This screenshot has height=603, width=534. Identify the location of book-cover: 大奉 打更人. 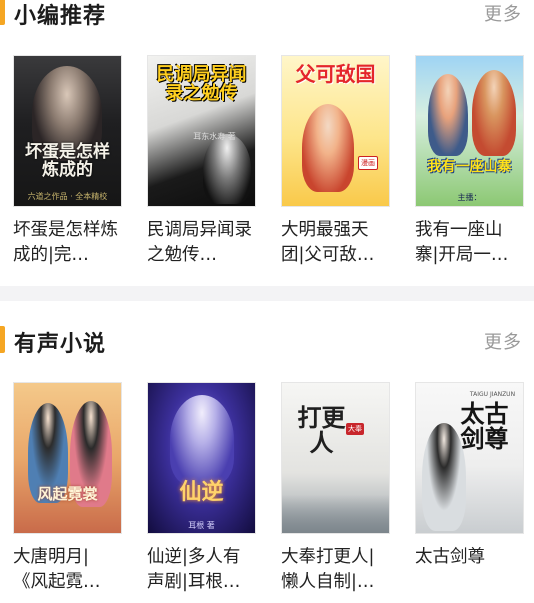
(335, 458).